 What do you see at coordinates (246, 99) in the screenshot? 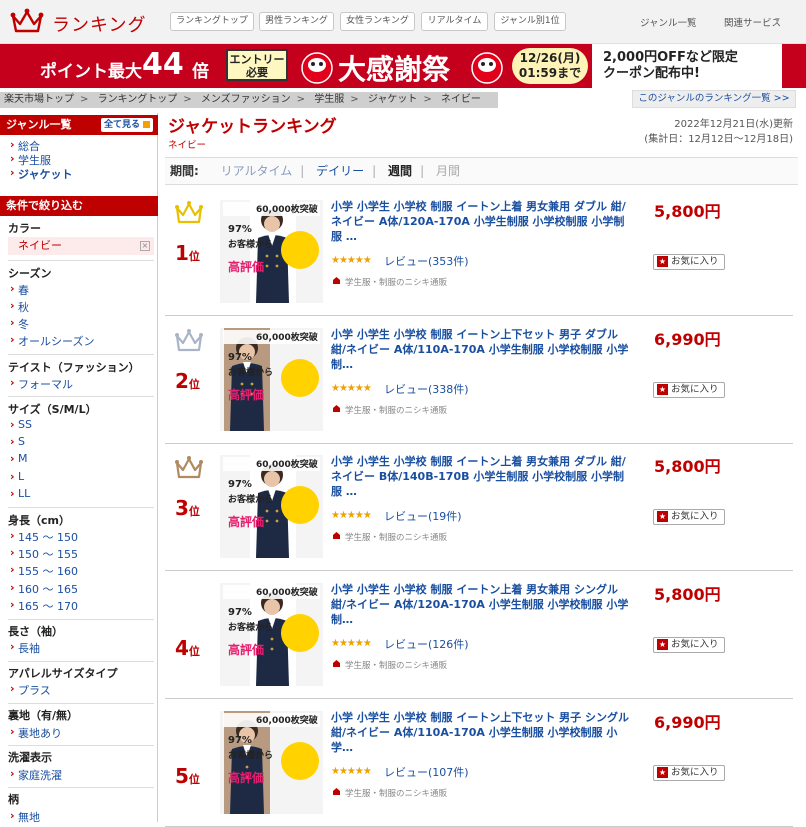
I see `breadcrumb-item: メンズファッション` at bounding box center [246, 99].